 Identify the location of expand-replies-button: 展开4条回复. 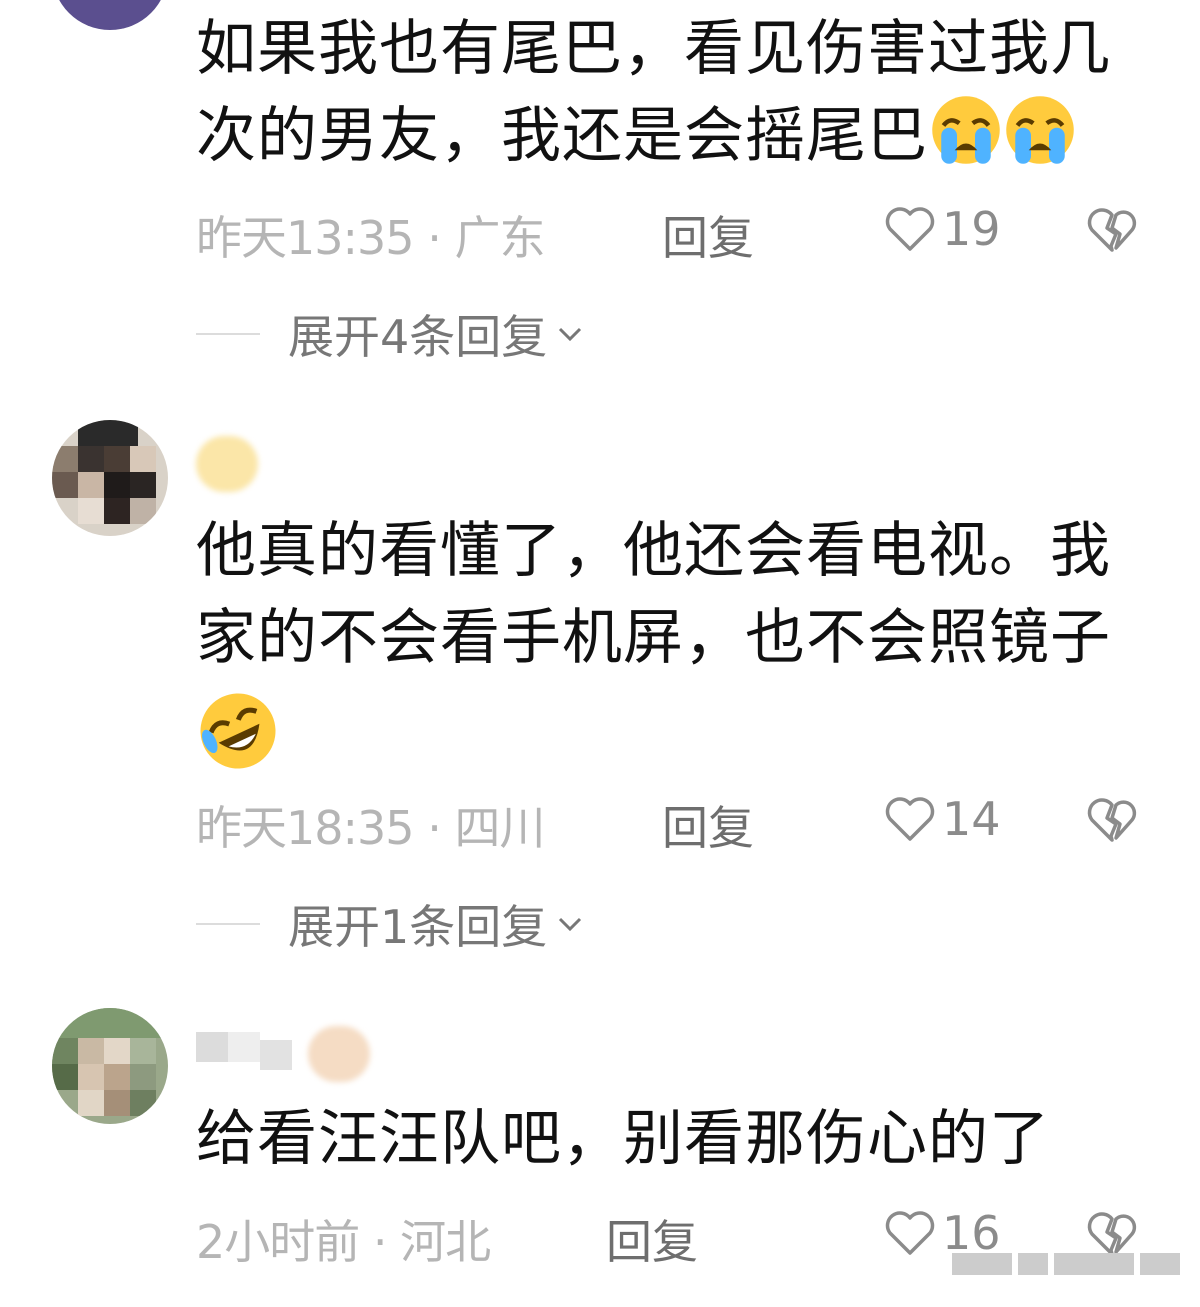
(390, 334).